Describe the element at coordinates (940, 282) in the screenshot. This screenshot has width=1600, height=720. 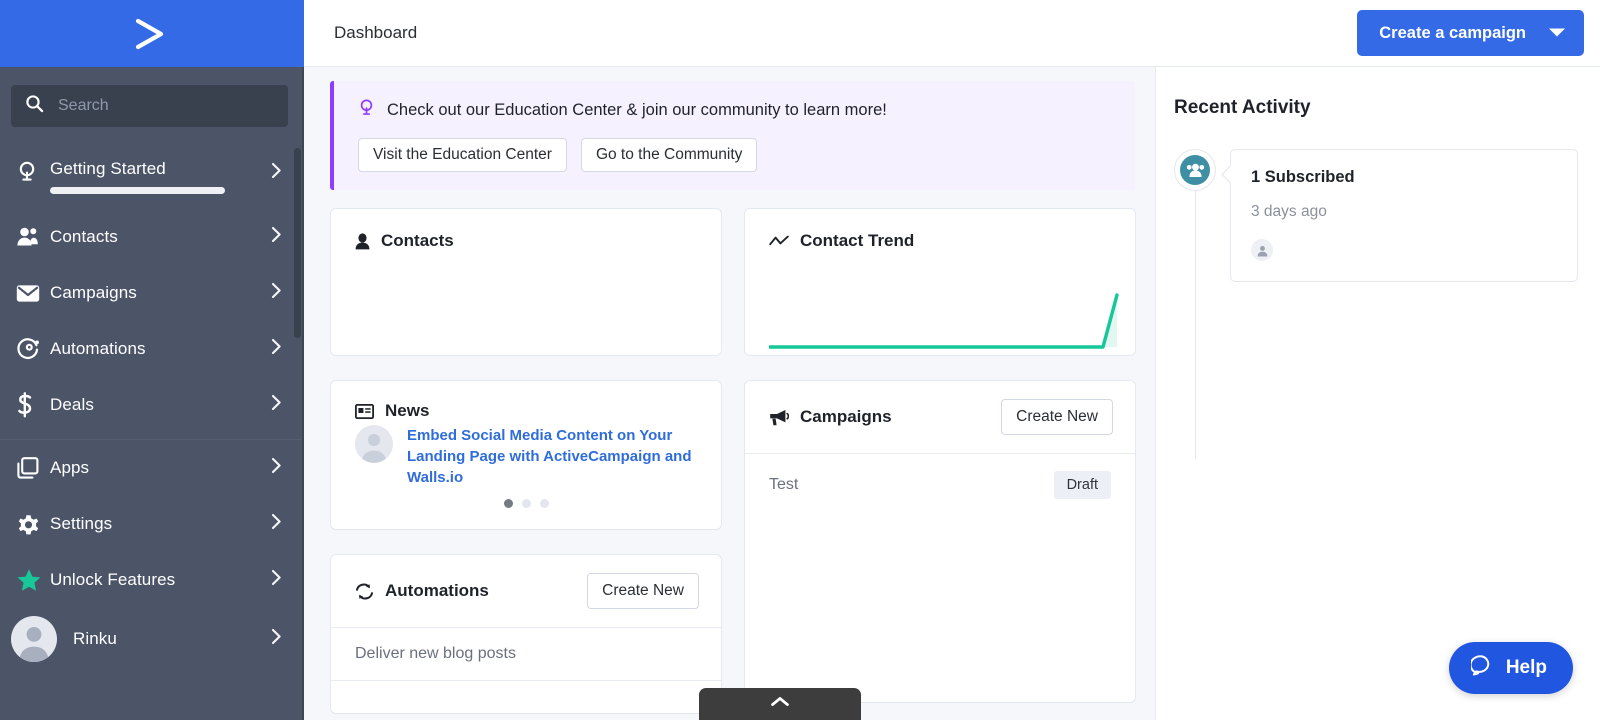
I see `contact-trend-card: Contact Trend` at that location.